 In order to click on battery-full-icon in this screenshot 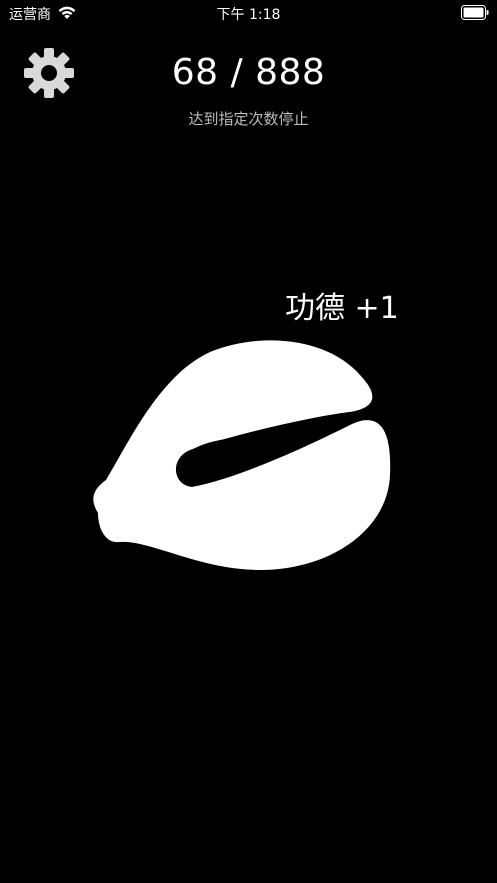, I will do `click(475, 12)`.